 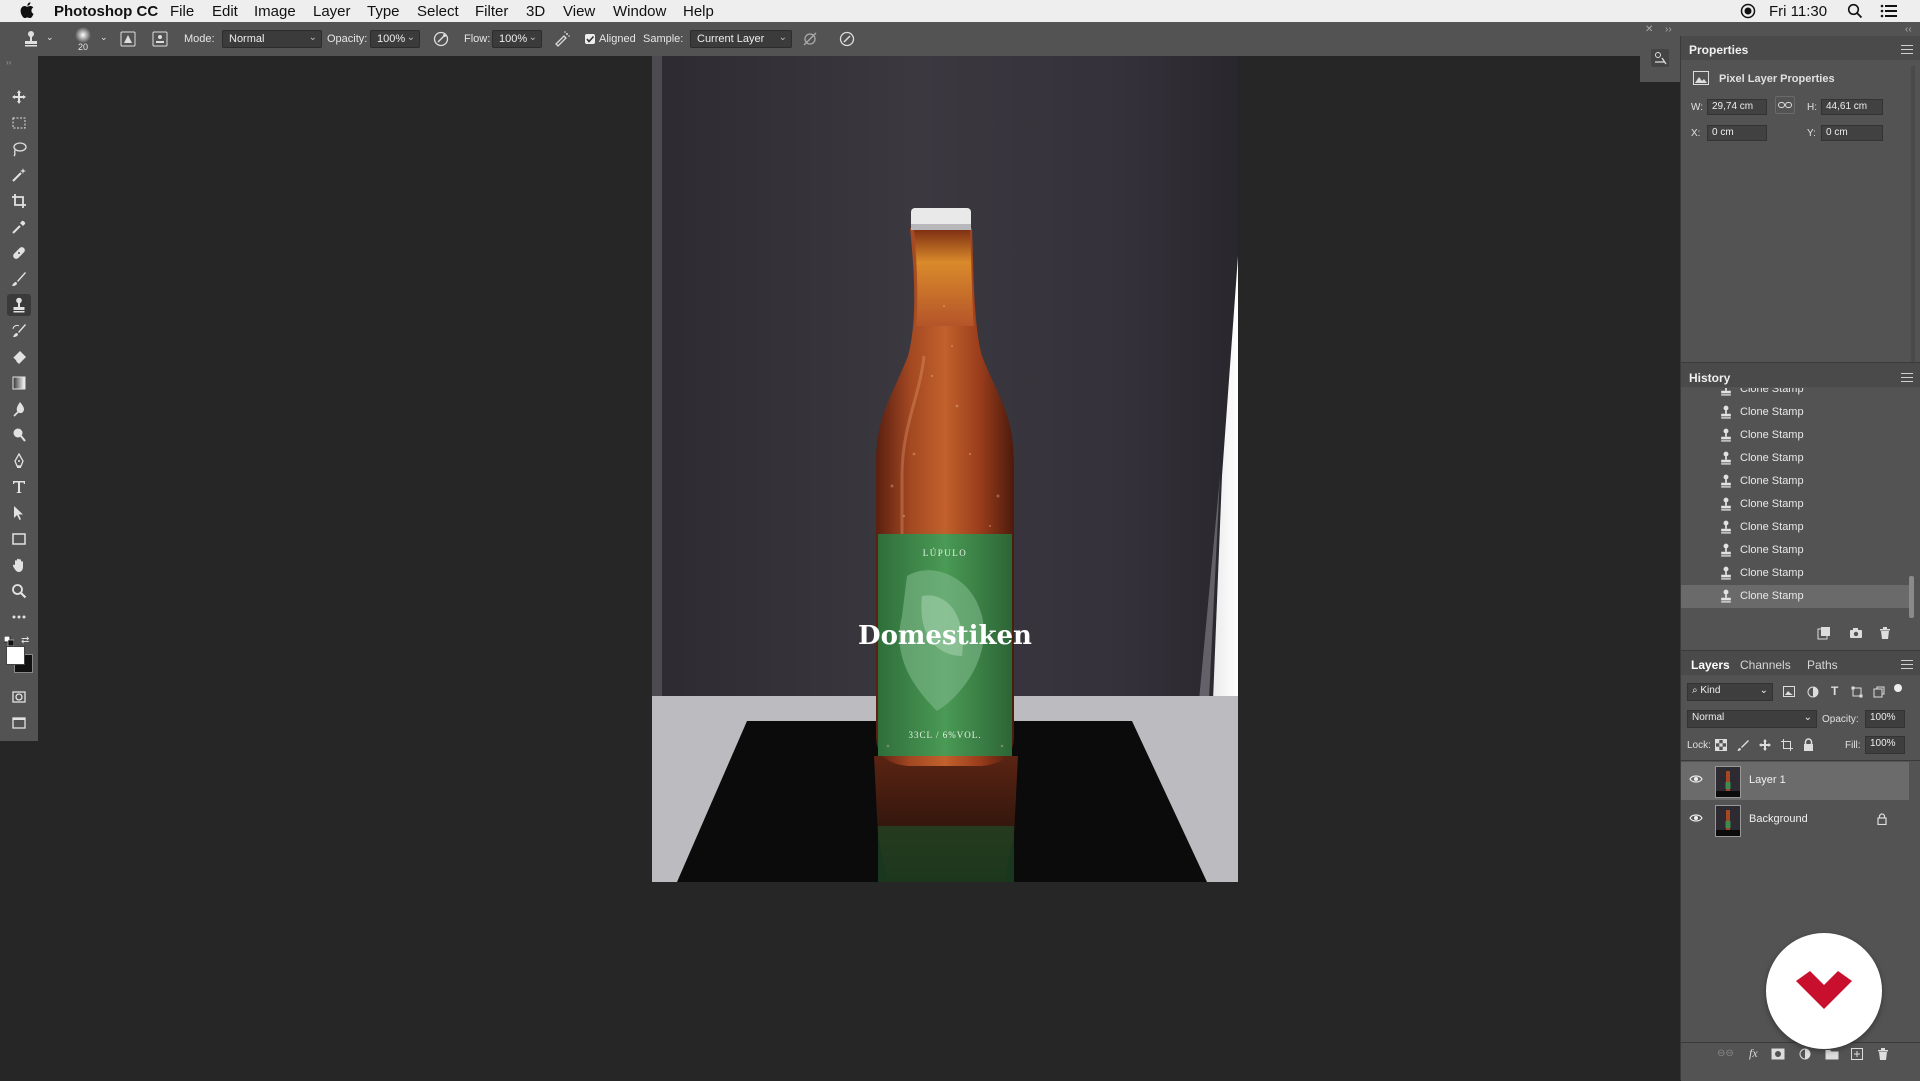 What do you see at coordinates (1778, 1054) in the screenshot?
I see `add-mask-icon` at bounding box center [1778, 1054].